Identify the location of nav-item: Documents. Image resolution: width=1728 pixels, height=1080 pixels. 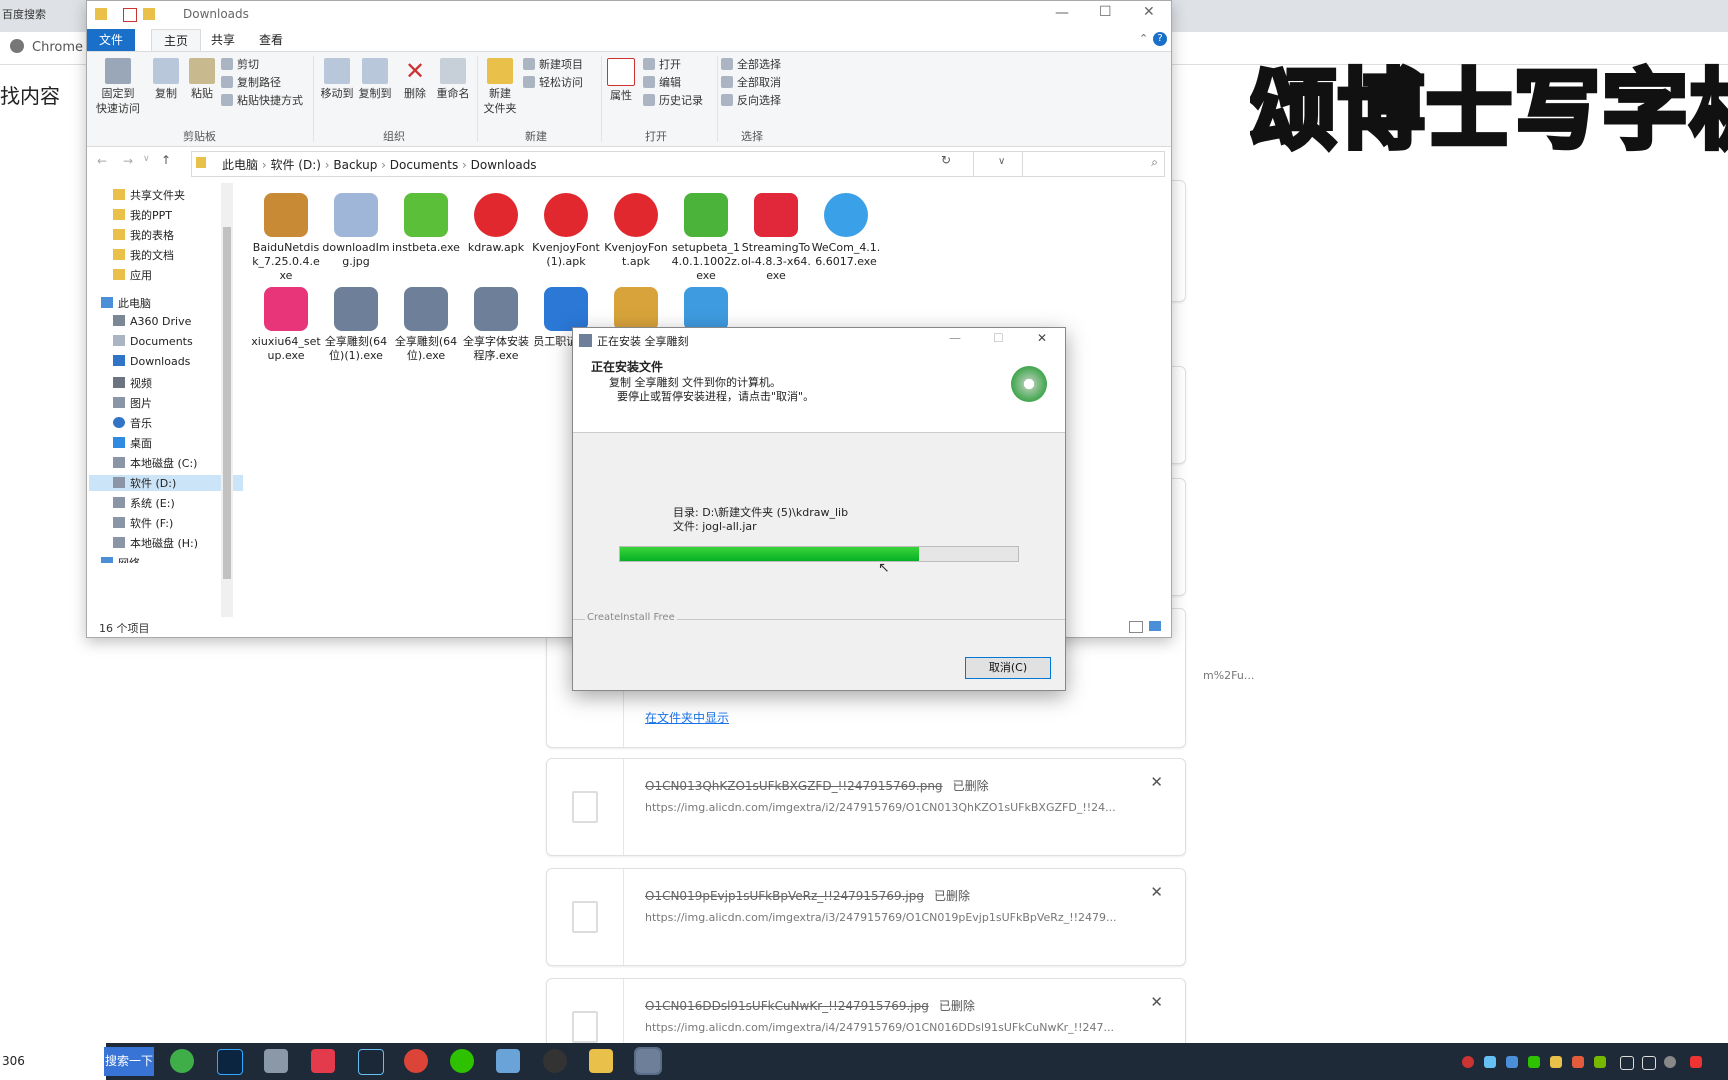
(153, 341).